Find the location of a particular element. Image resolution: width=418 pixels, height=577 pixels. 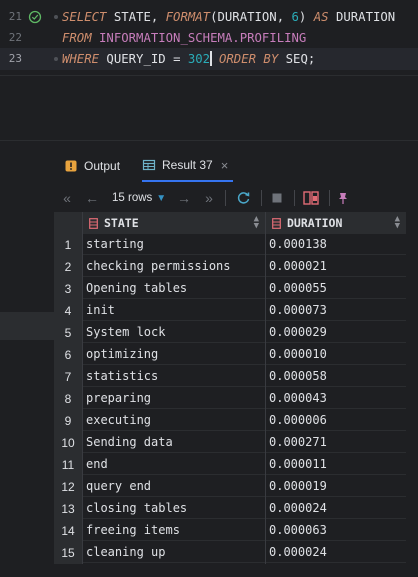

row-number: 11 is located at coordinates (68, 465).